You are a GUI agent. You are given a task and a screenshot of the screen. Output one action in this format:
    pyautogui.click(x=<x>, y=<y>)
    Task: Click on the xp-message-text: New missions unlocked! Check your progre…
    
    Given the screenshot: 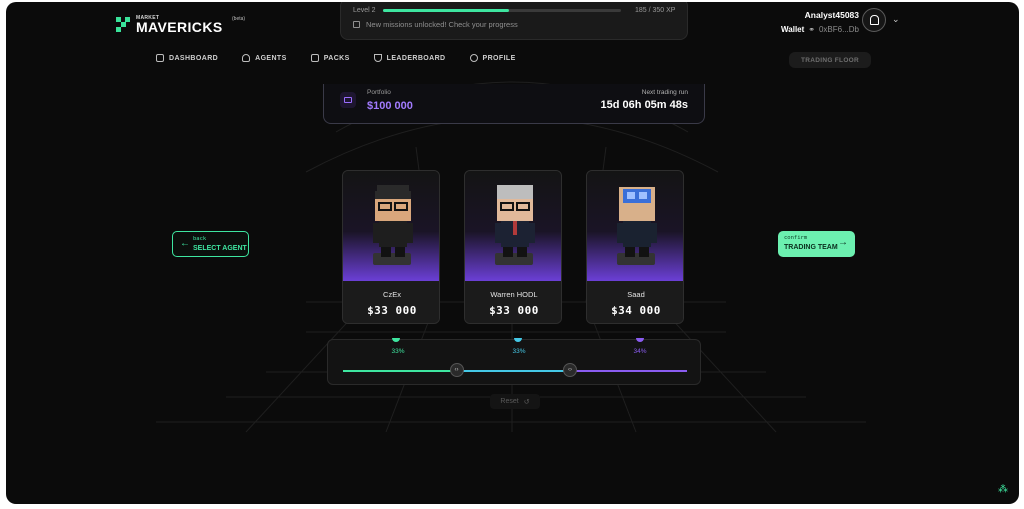 What is the action you would take?
    pyautogui.click(x=442, y=24)
    